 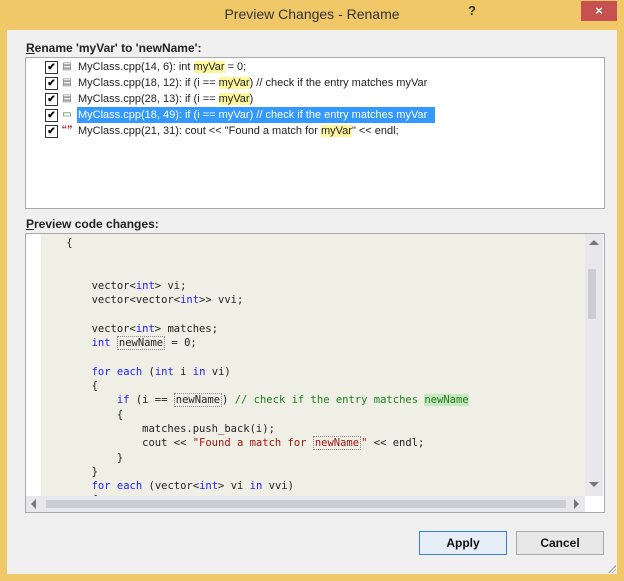 What do you see at coordinates (576, 504) in the screenshot?
I see `scroll-right-icon` at bounding box center [576, 504].